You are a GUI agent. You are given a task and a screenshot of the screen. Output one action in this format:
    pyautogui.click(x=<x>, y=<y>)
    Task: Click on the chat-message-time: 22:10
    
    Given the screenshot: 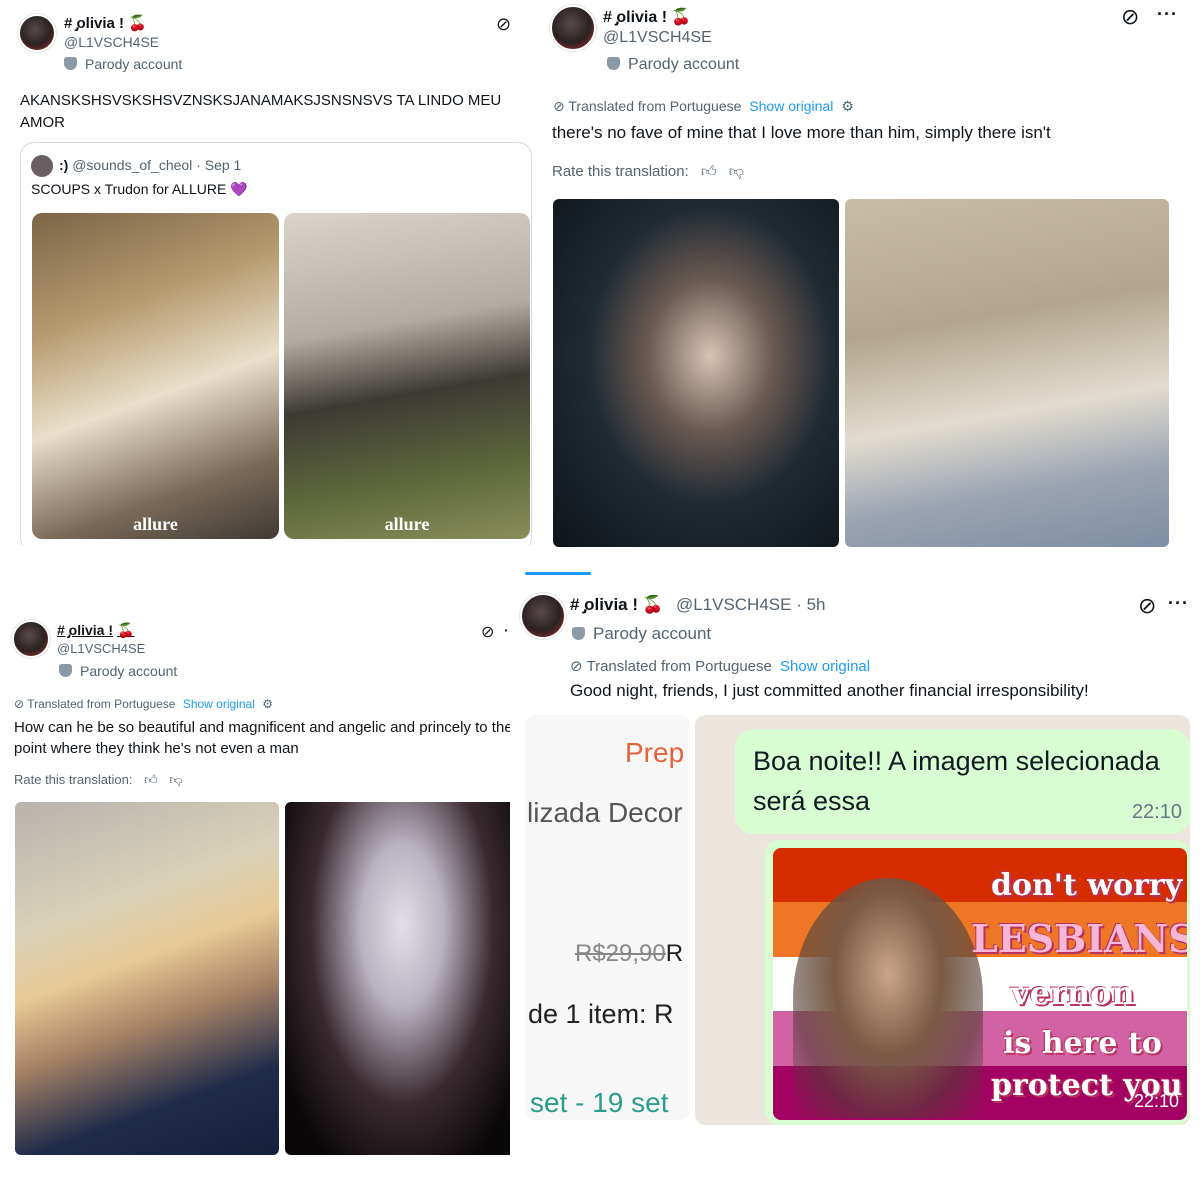 What is the action you would take?
    pyautogui.click(x=1156, y=812)
    